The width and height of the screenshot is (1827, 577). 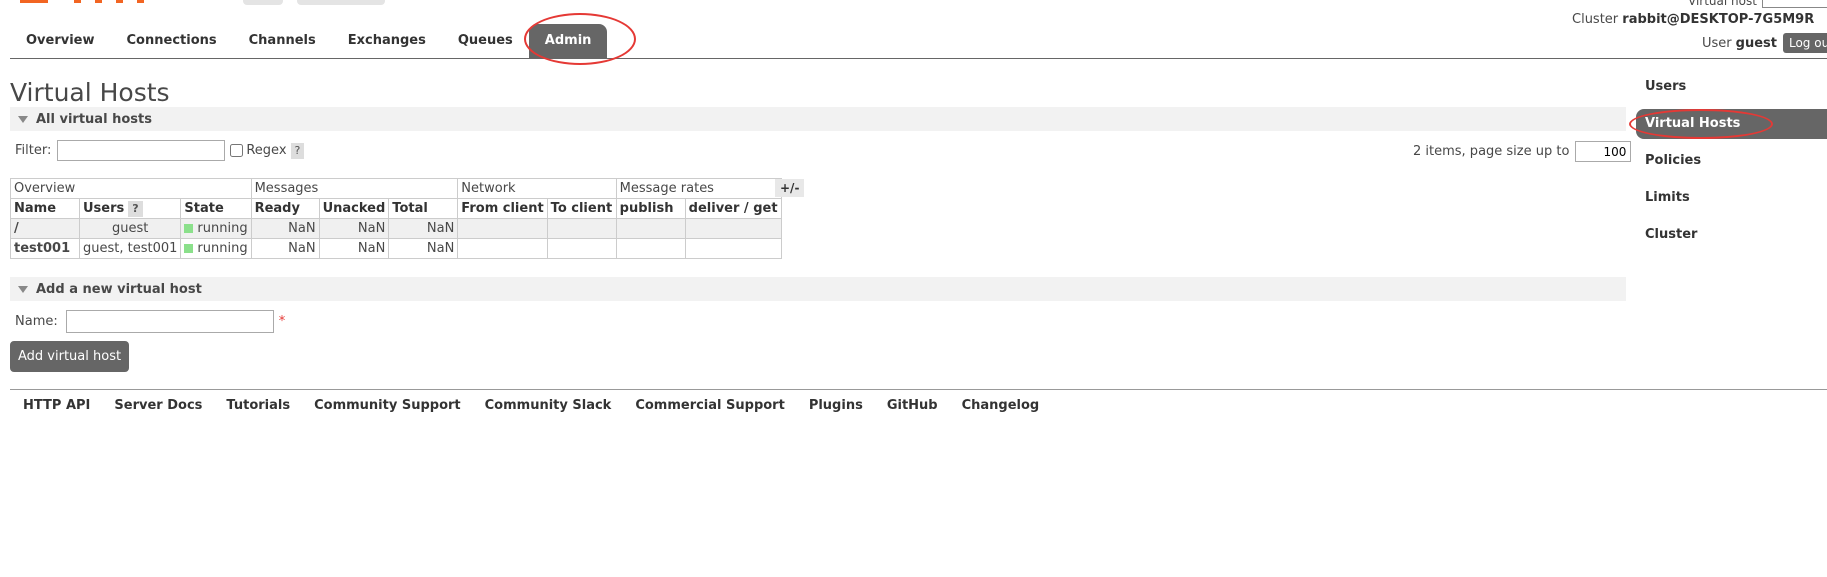 I want to click on tab-admin: Admin, so click(x=568, y=41).